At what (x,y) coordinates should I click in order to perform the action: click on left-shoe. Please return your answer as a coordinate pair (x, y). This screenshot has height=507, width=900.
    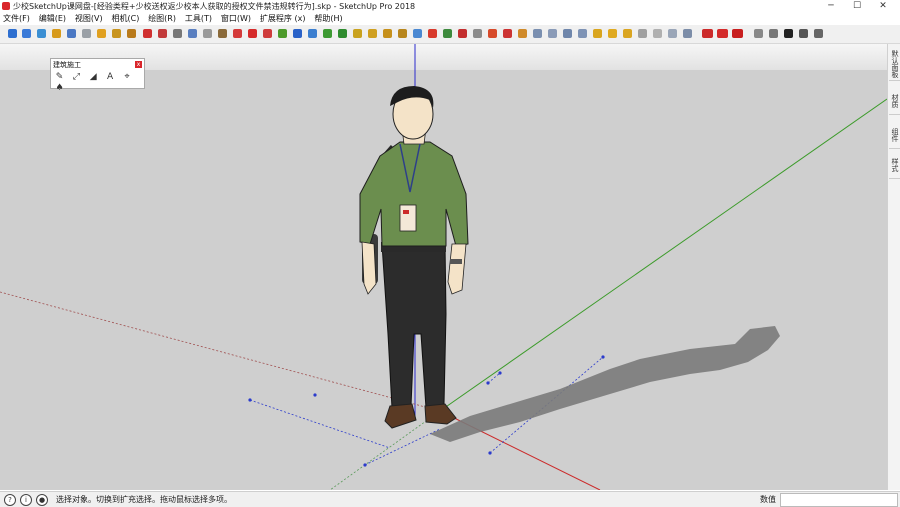
    Looking at the image, I should click on (400, 416).